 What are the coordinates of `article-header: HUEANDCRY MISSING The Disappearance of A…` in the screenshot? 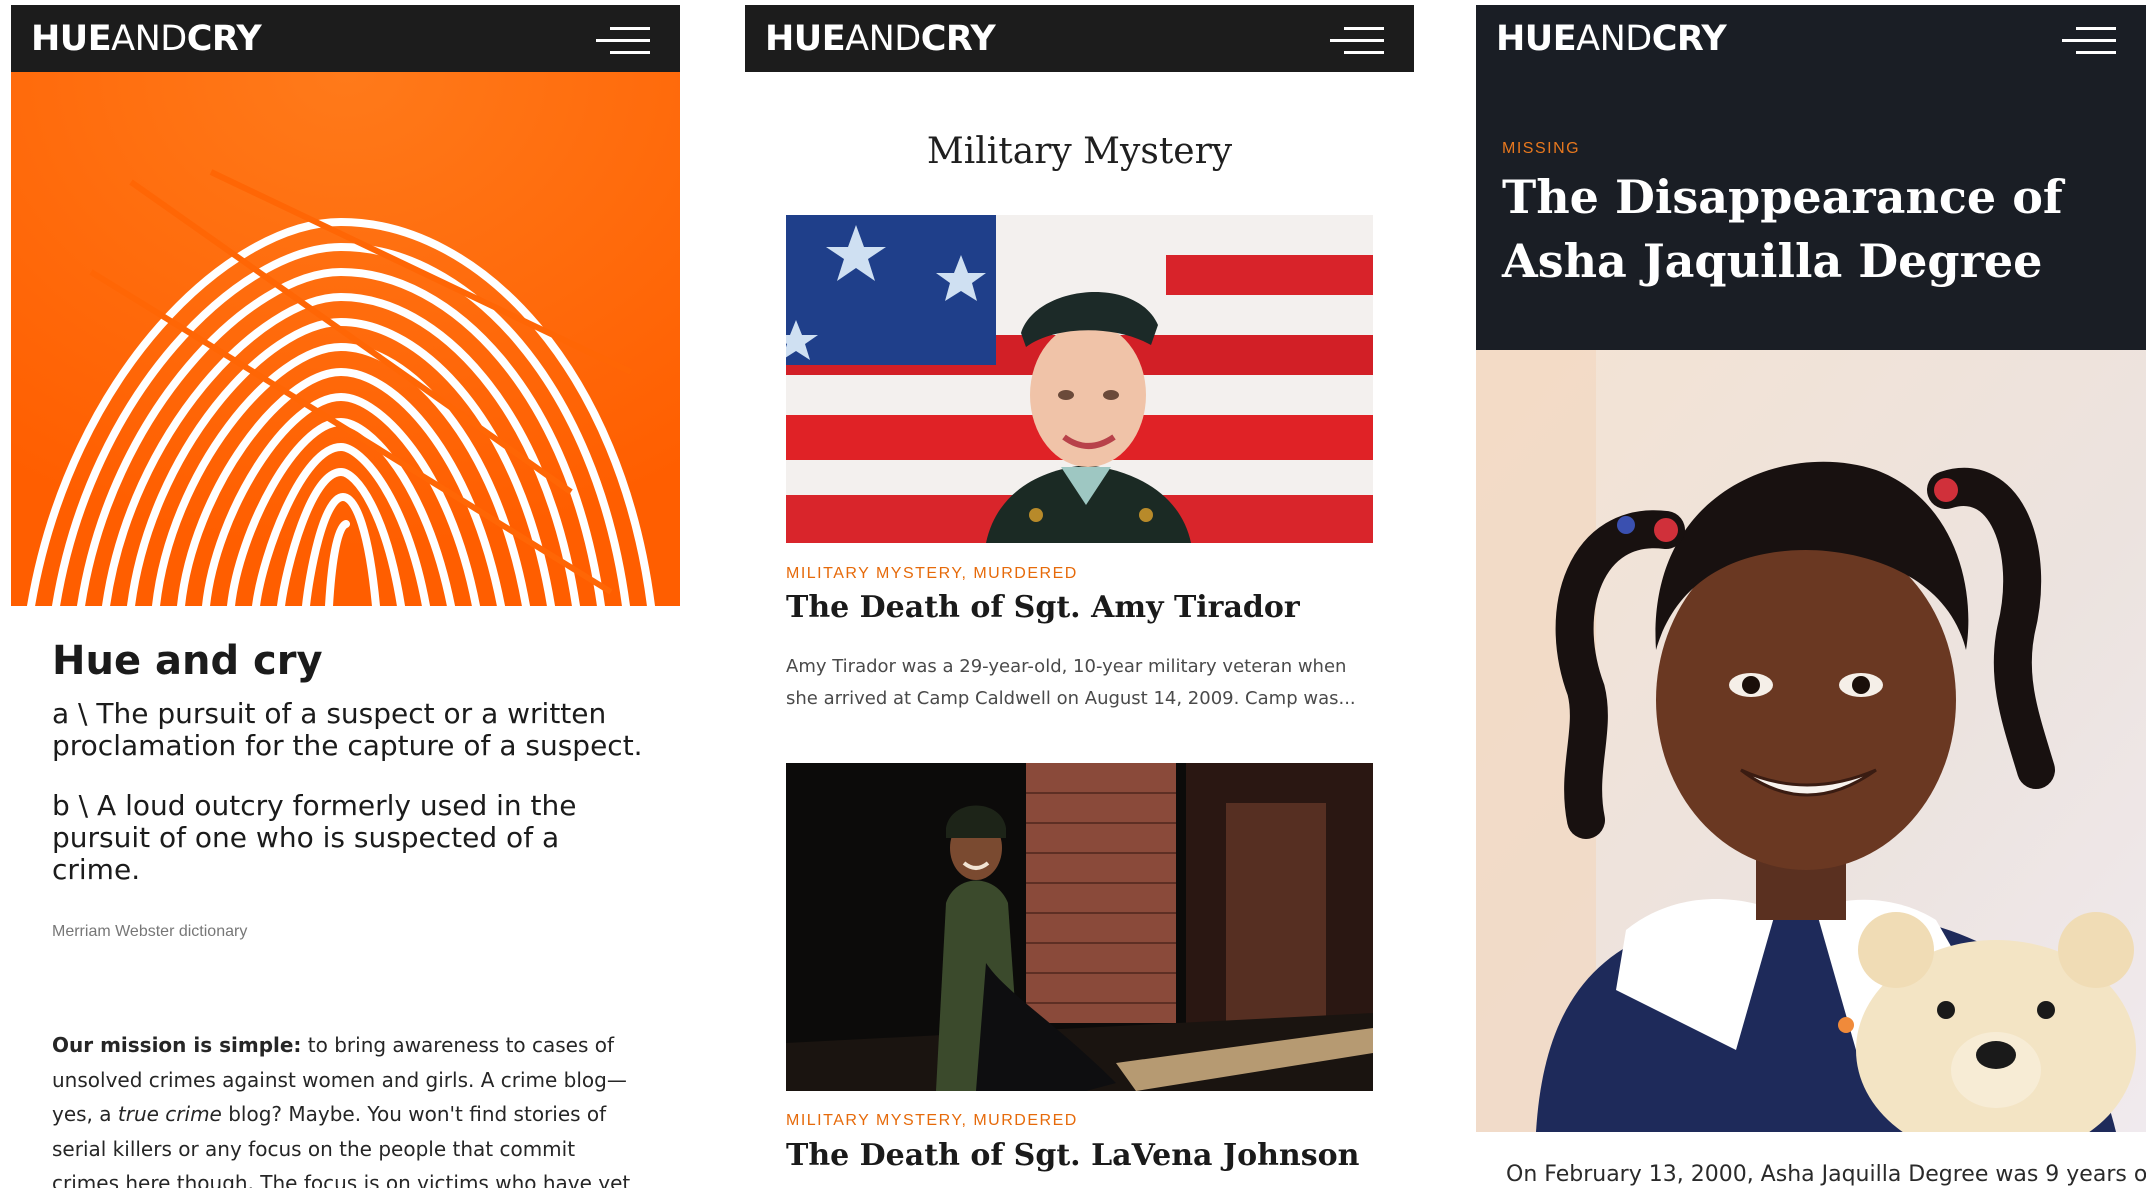 It's located at (1811, 177).